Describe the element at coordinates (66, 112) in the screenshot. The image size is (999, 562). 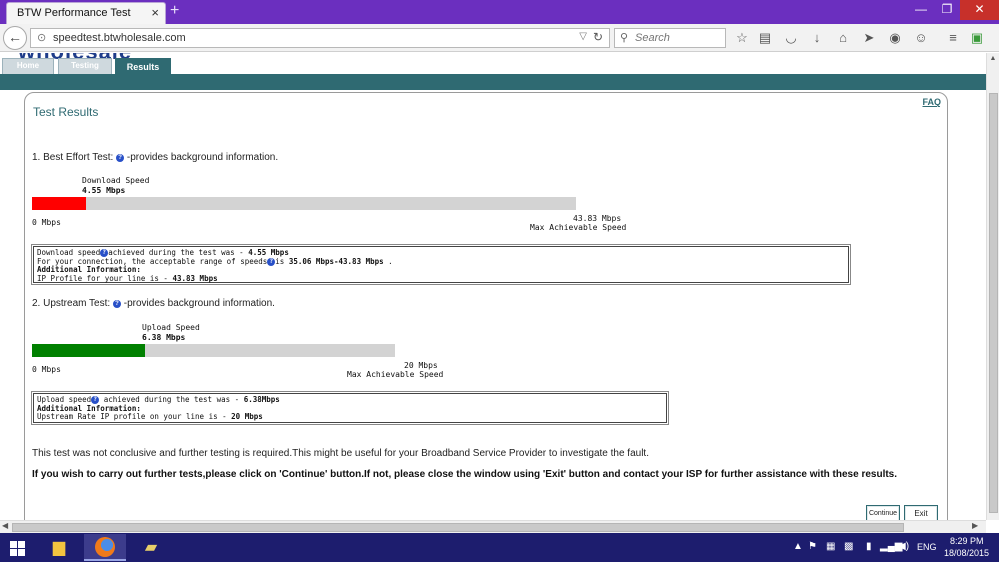
I see `page-title: Test Results` at that location.